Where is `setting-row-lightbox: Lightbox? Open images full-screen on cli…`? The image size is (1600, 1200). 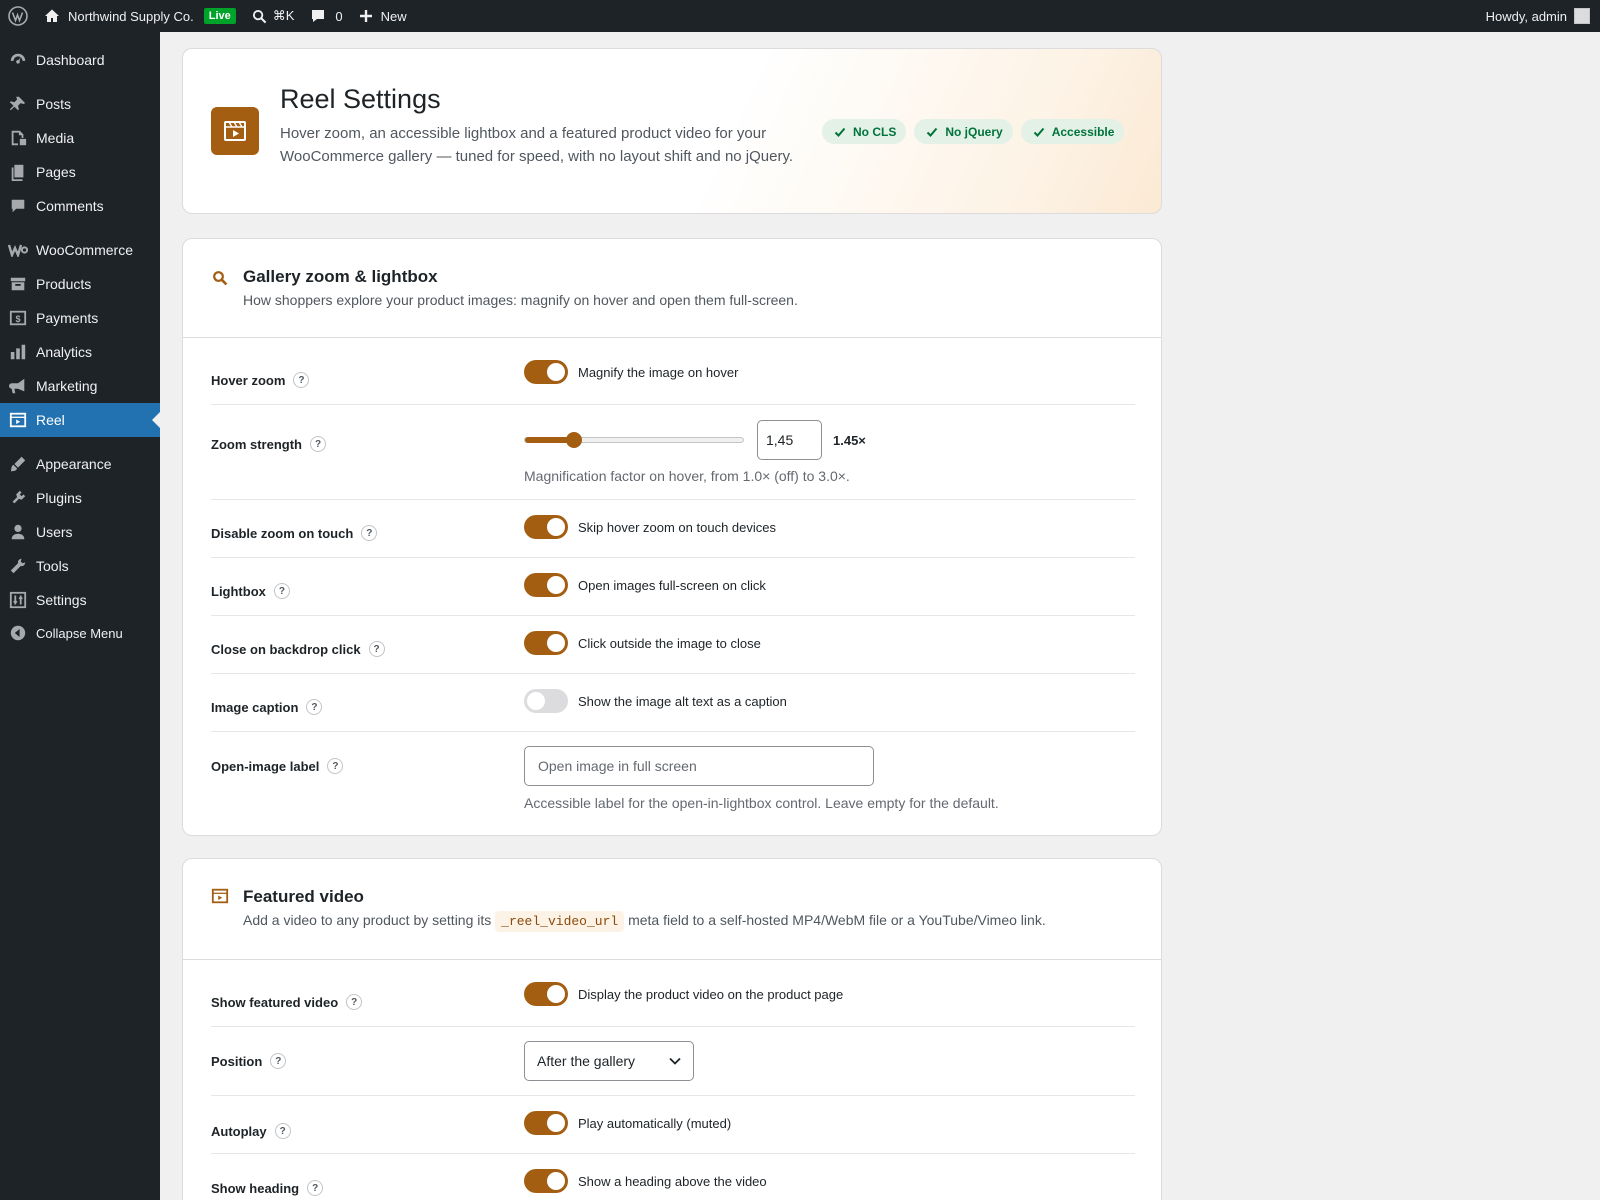 setting-row-lightbox: Lightbox? Open images full-screen on cli… is located at coordinates (673, 587).